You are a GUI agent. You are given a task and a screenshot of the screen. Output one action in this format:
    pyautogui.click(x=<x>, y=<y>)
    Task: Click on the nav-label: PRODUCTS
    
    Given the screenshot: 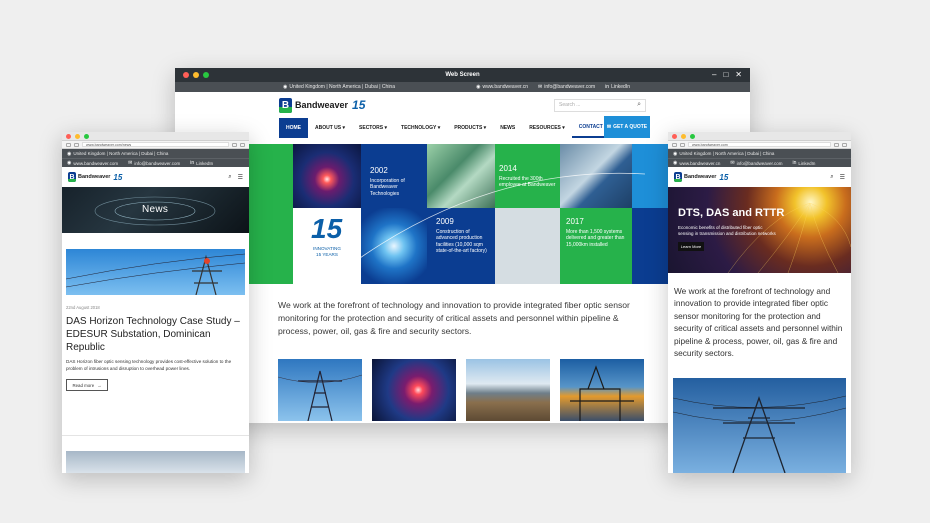 What is the action you would take?
    pyautogui.click(x=468, y=128)
    